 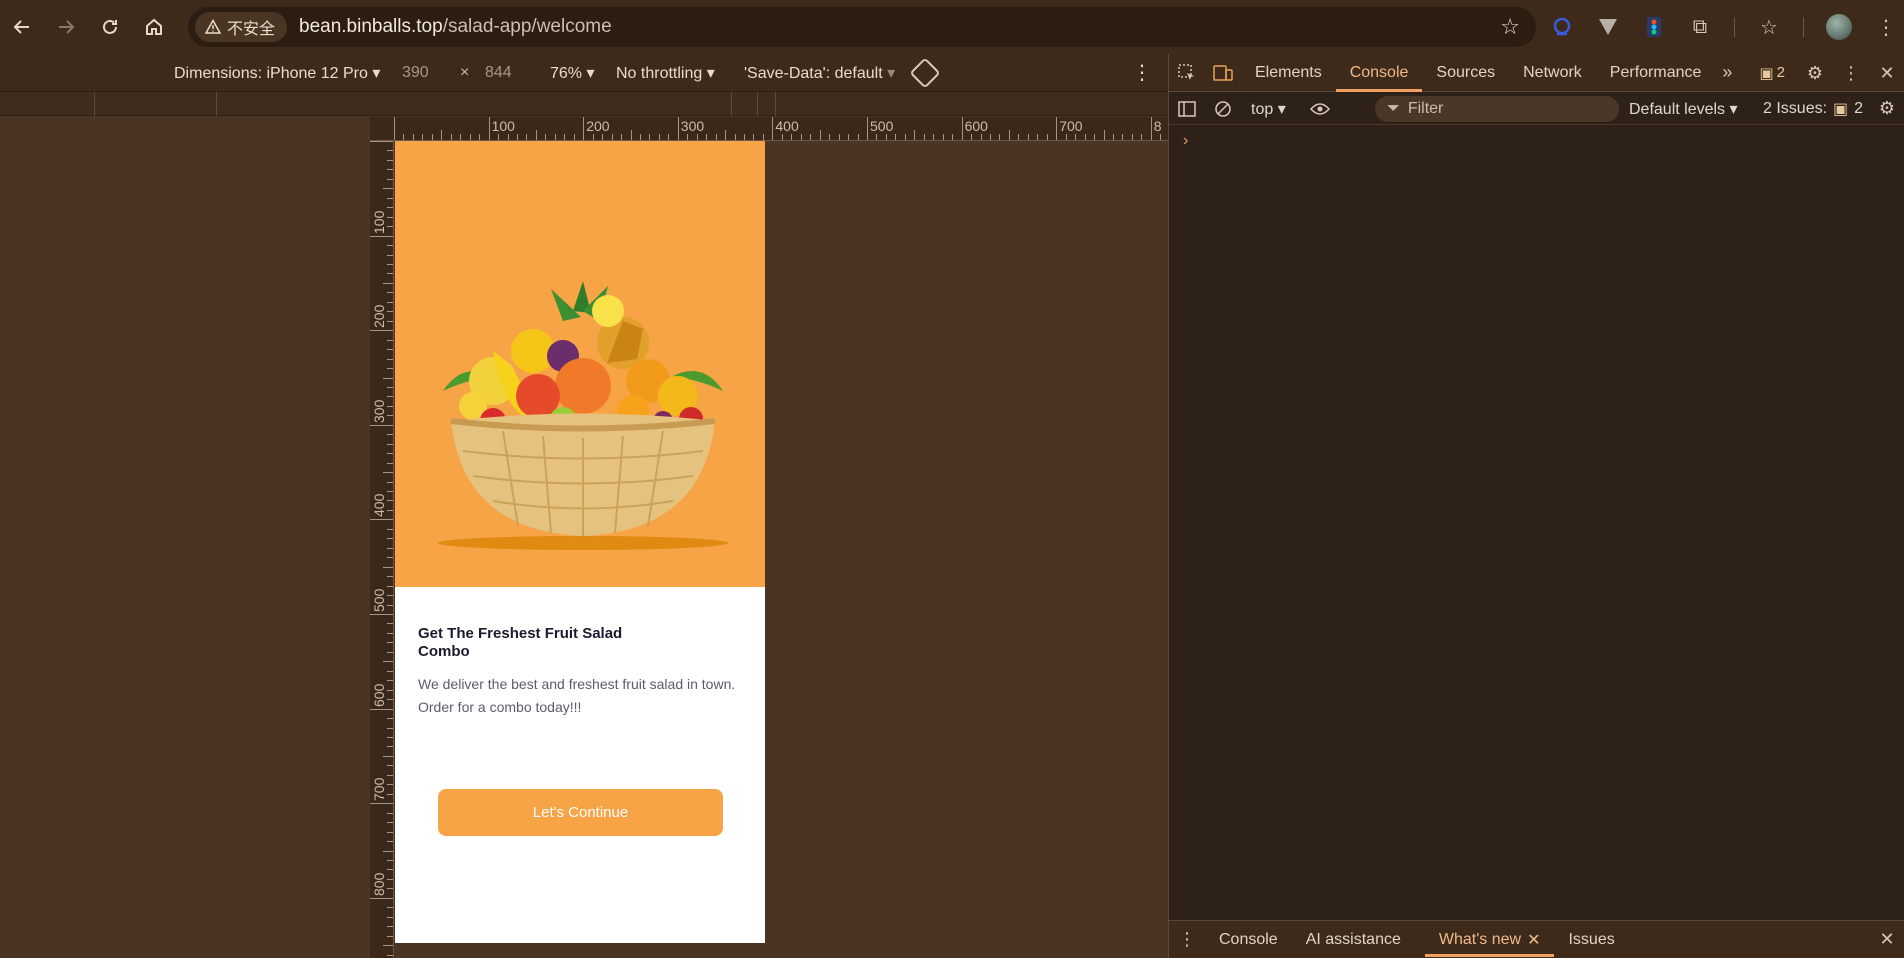 I want to click on zoom-select: 76% ▾, so click(x=572, y=73).